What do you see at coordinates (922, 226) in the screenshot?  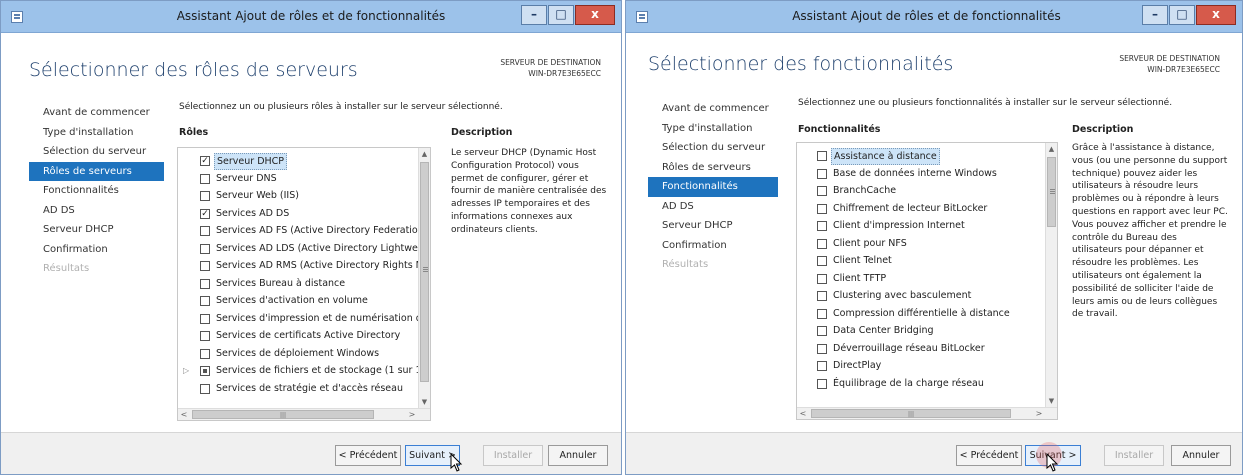 I see `list-item: Client d'impression Internet` at bounding box center [922, 226].